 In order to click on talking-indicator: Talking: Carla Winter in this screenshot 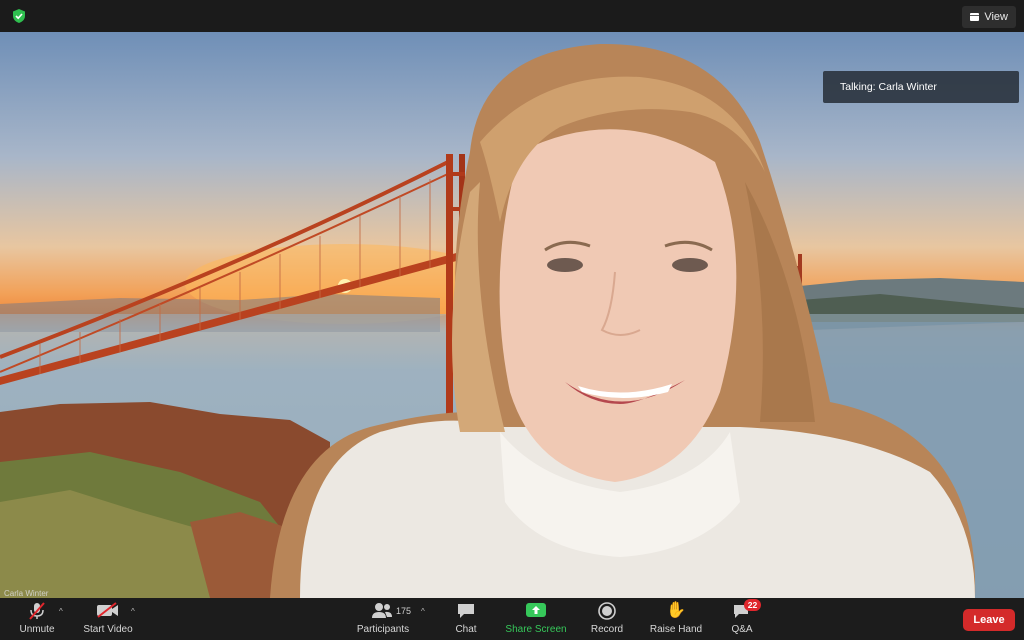, I will do `click(921, 87)`.